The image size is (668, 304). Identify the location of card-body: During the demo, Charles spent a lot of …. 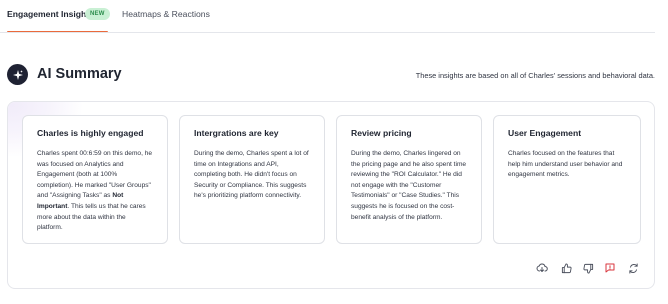
(251, 175).